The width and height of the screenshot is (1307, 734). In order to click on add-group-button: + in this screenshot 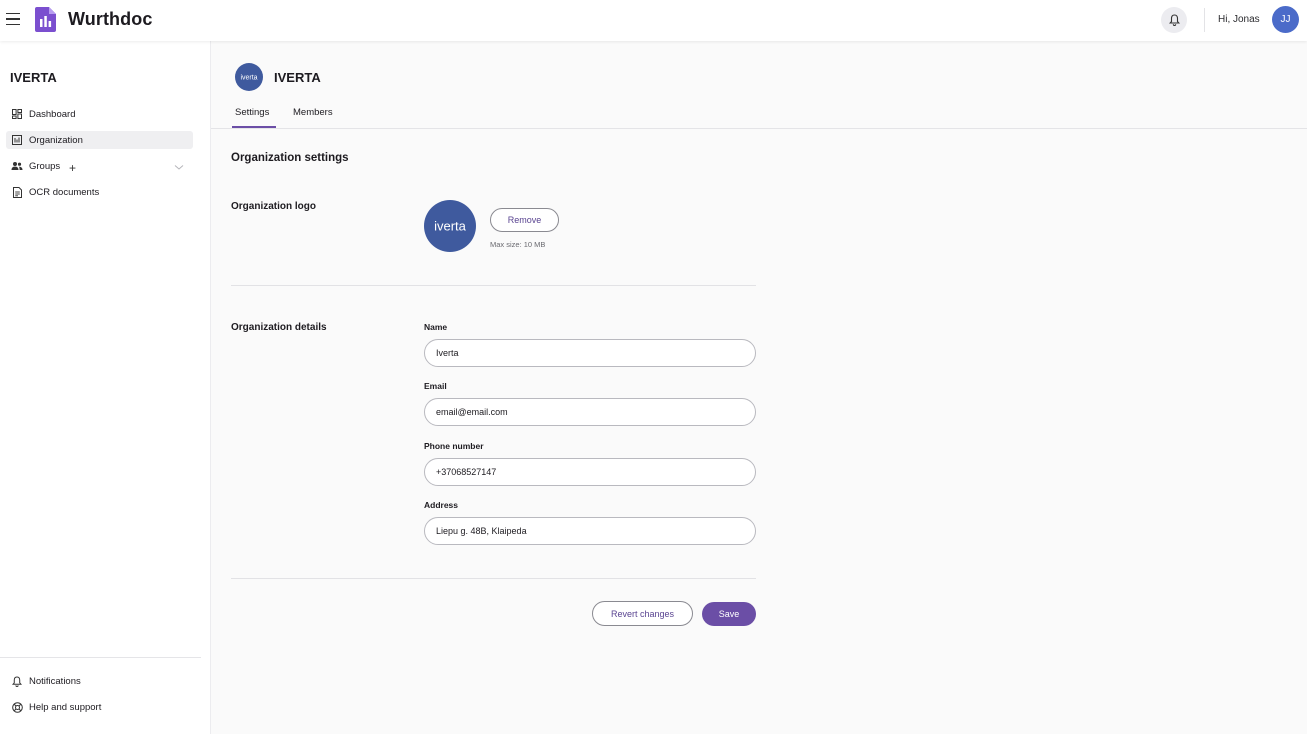, I will do `click(72, 168)`.